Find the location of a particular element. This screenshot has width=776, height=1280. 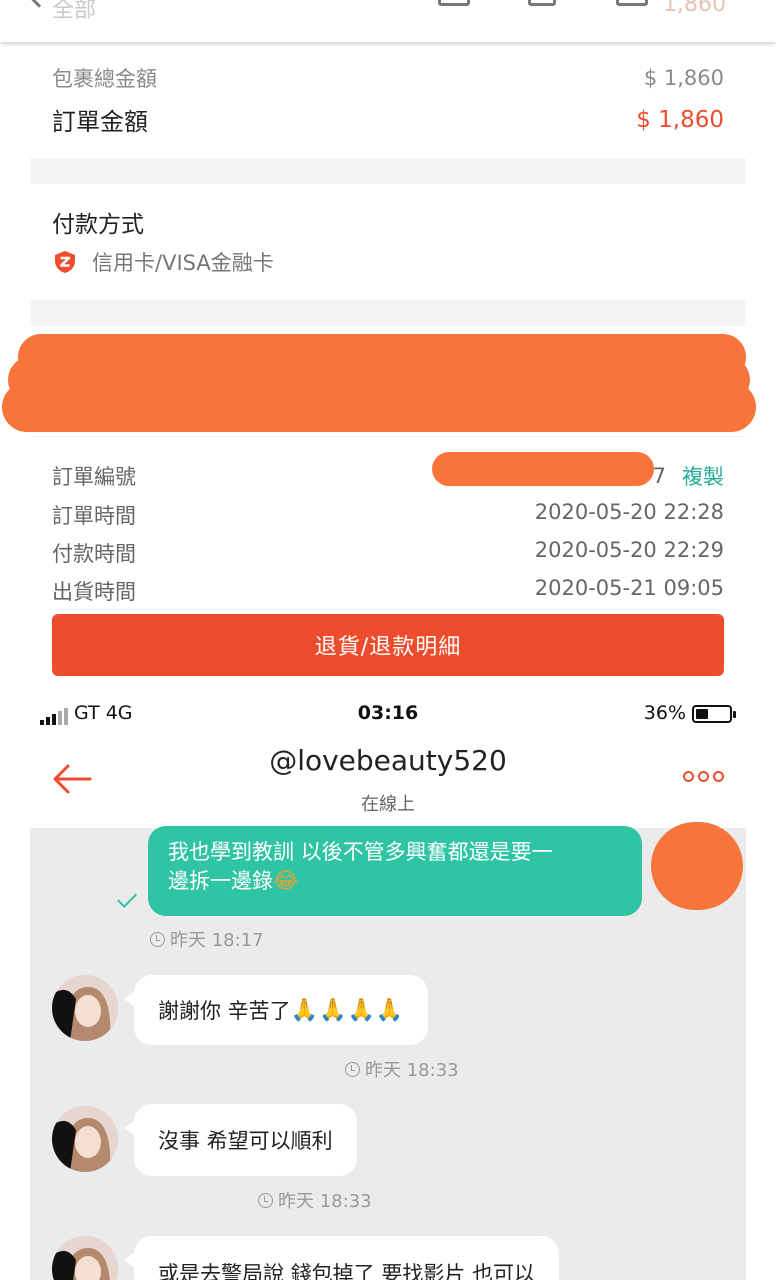

ship-time-label: 出貨時間 is located at coordinates (94, 592).